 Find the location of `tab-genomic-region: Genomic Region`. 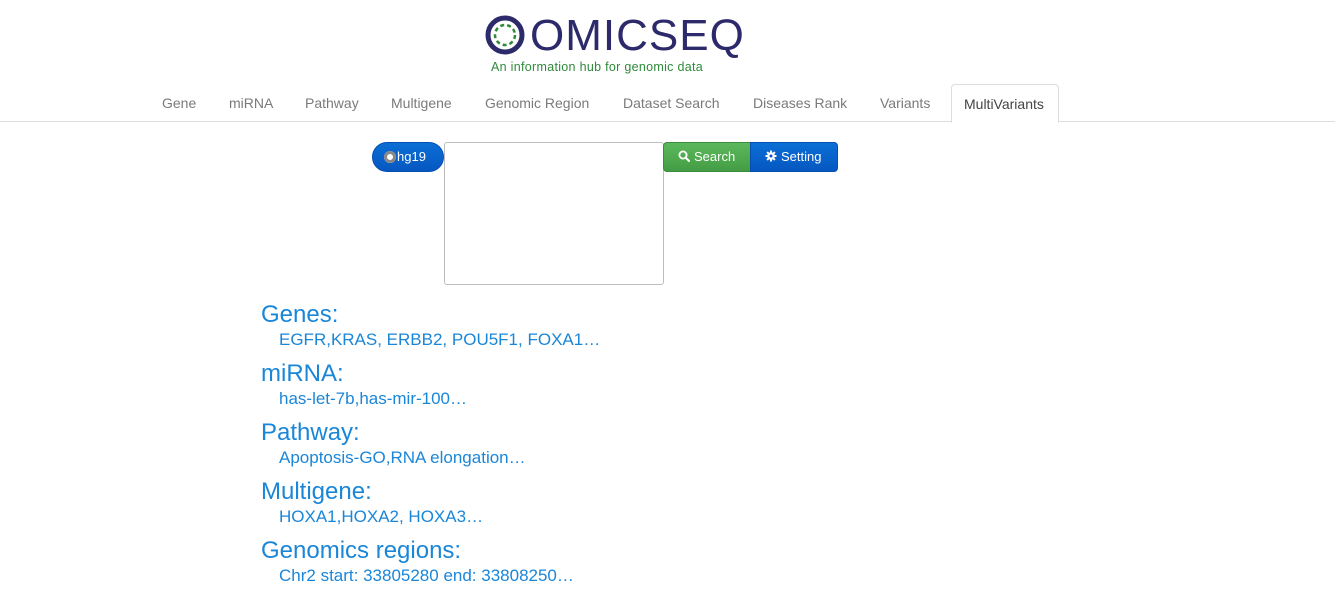

tab-genomic-region: Genomic Region is located at coordinates (537, 103).